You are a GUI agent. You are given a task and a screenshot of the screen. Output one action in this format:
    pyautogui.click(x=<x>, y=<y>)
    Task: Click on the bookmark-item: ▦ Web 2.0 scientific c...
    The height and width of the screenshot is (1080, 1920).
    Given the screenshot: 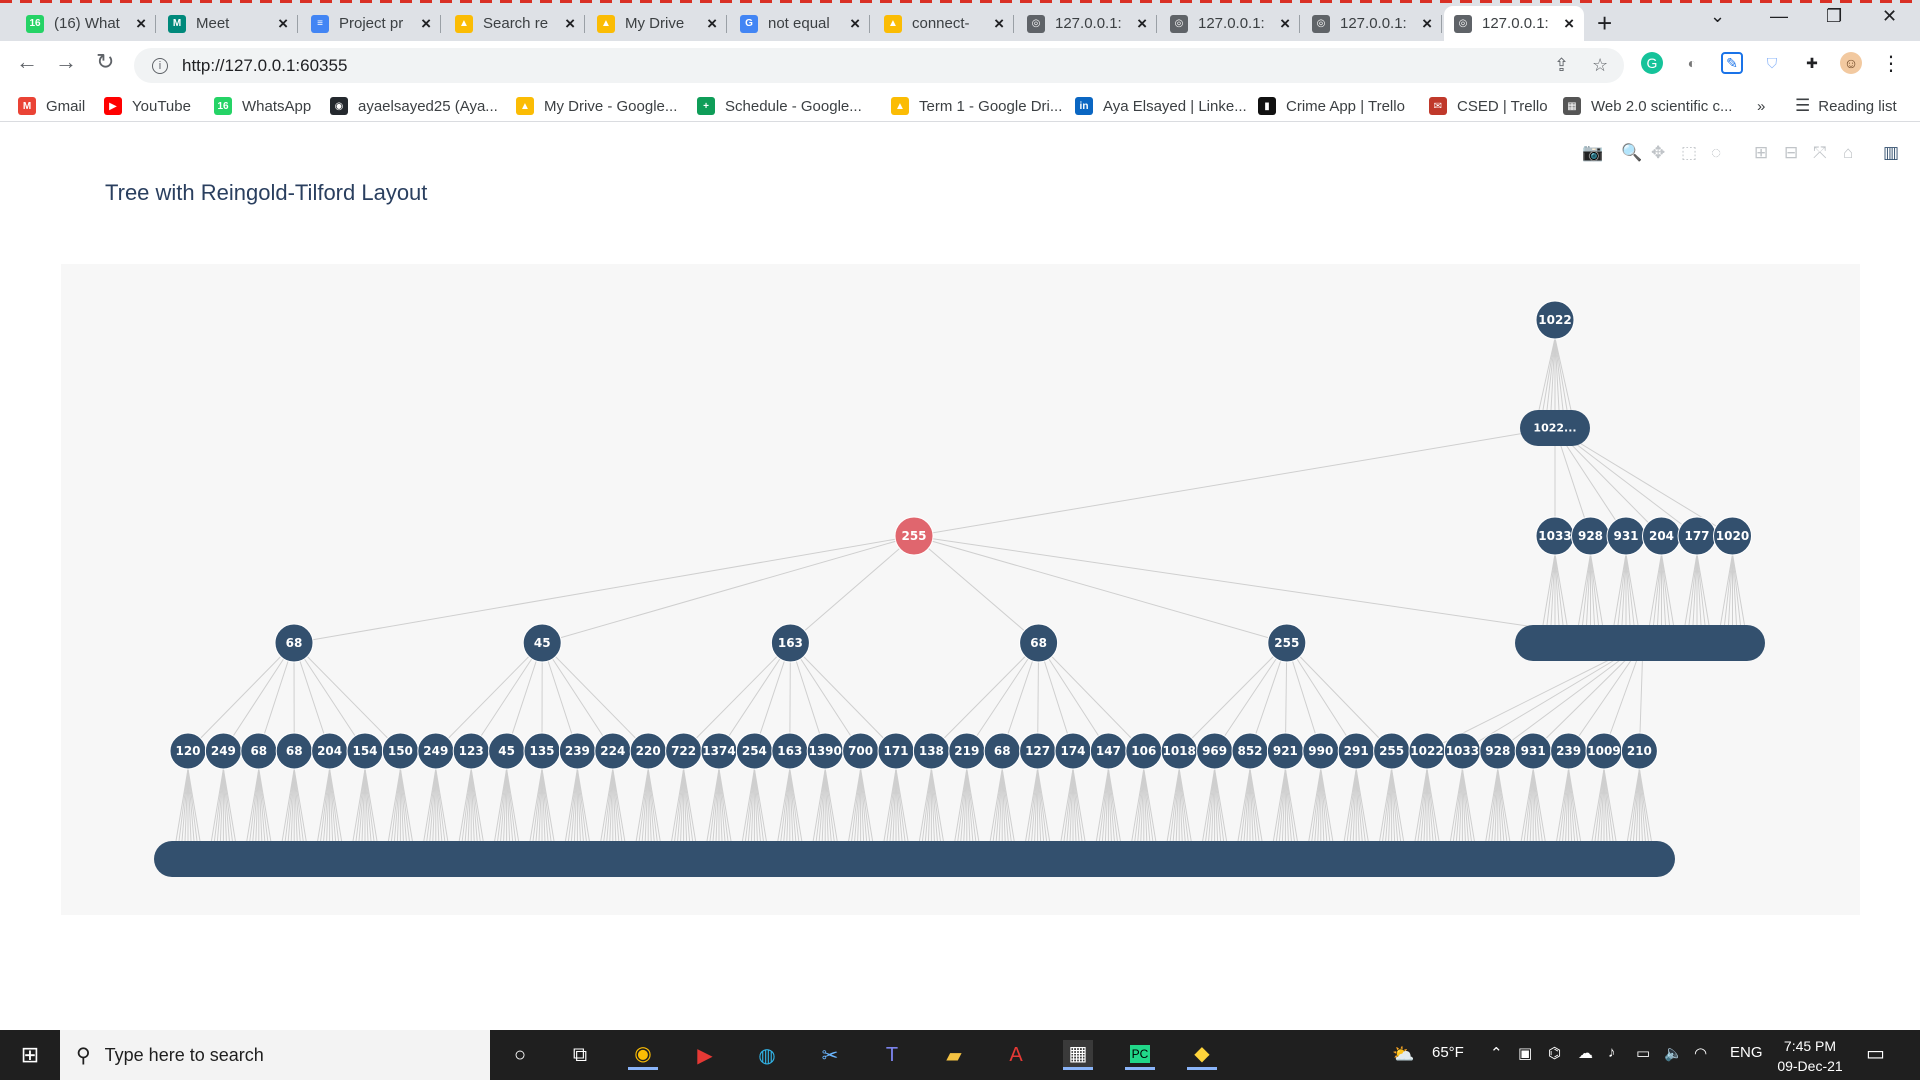 What is the action you would take?
    pyautogui.click(x=1647, y=106)
    